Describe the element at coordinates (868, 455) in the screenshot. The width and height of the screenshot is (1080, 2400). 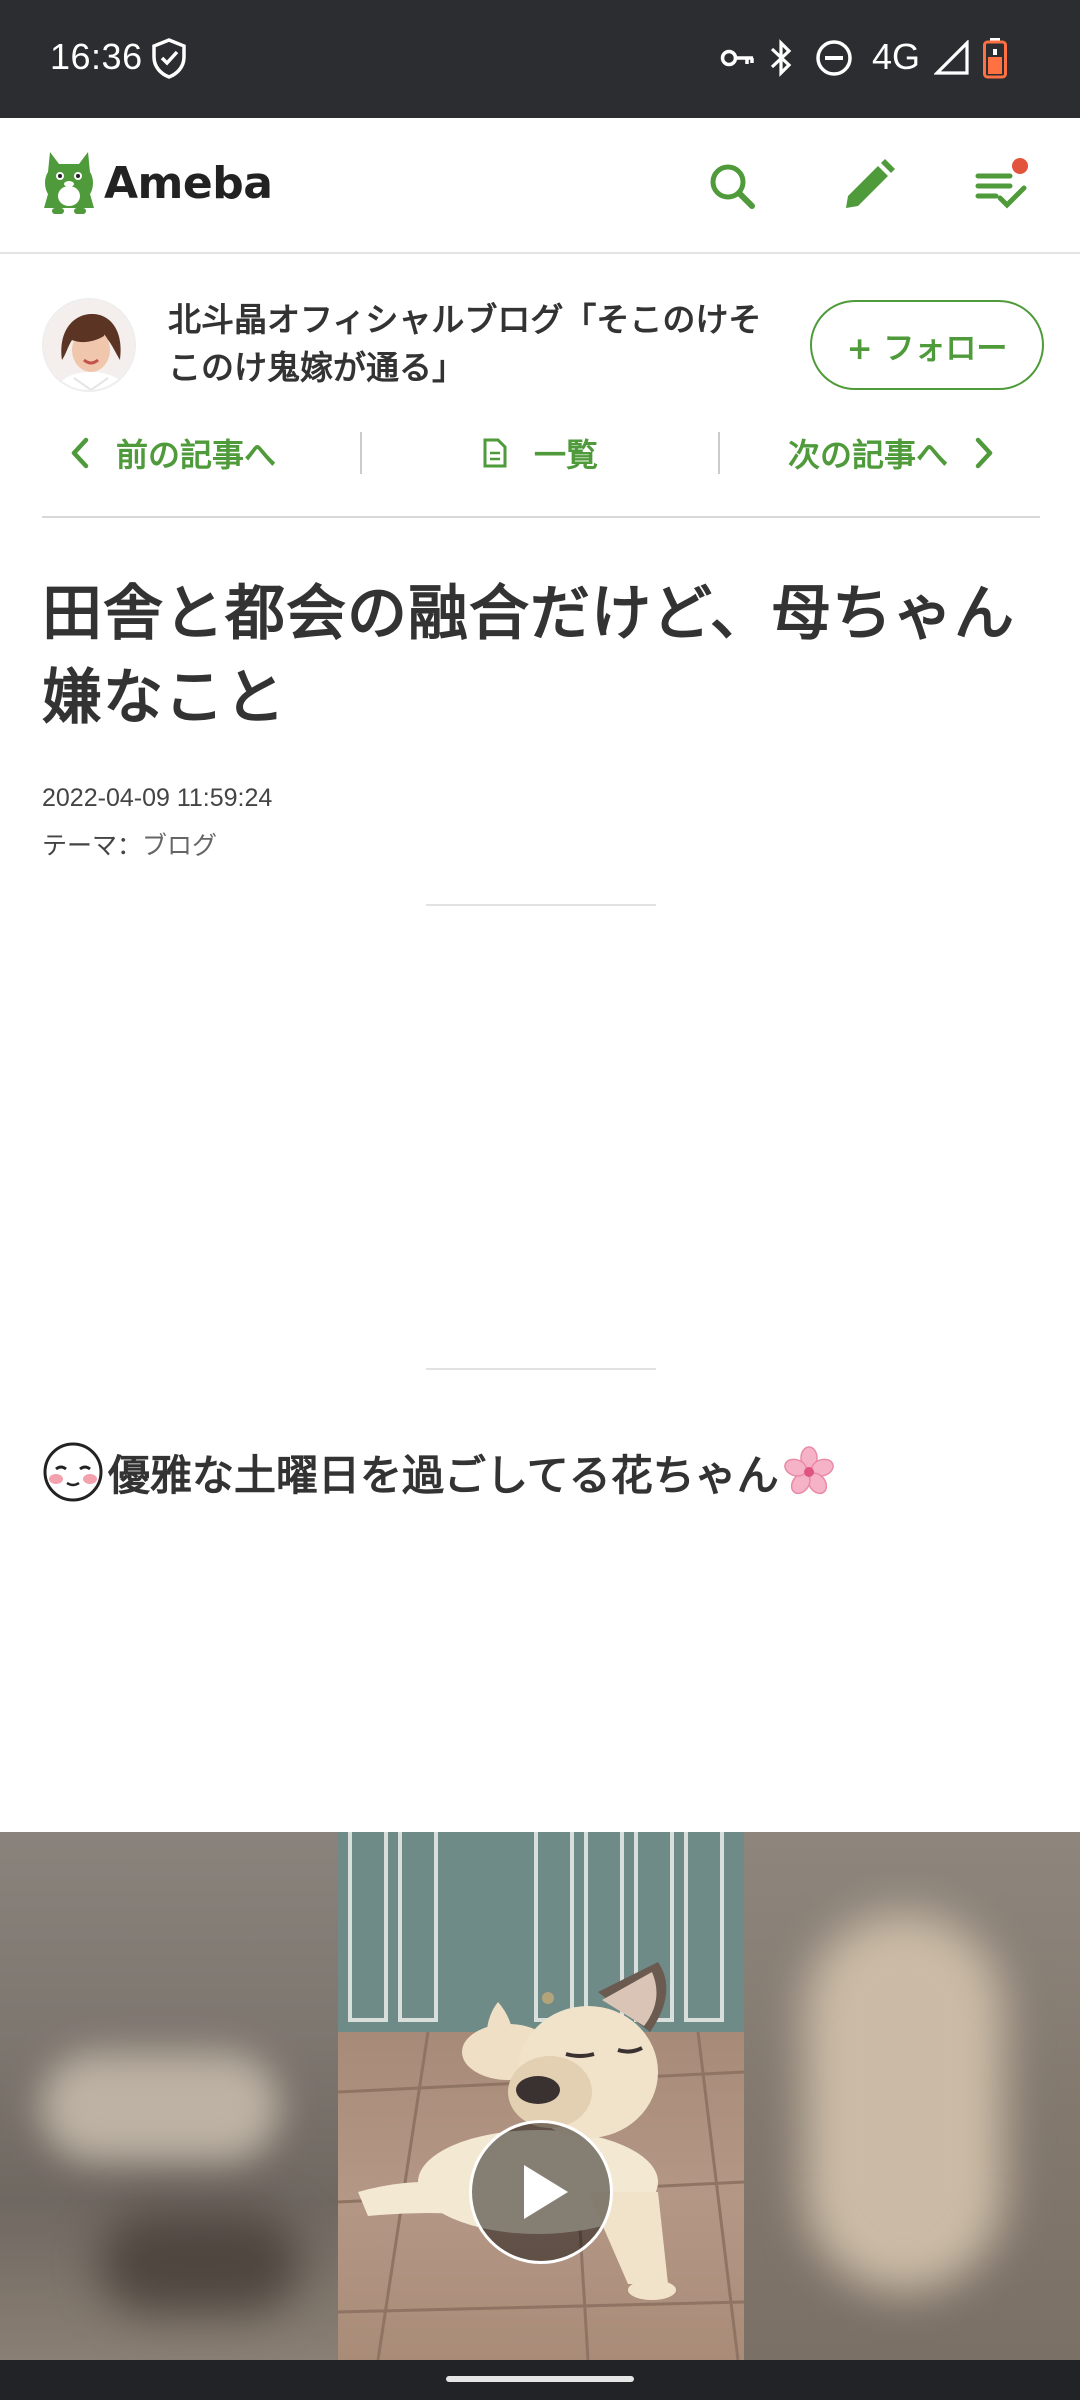
I see `next-article-label: 次の記事へ` at that location.